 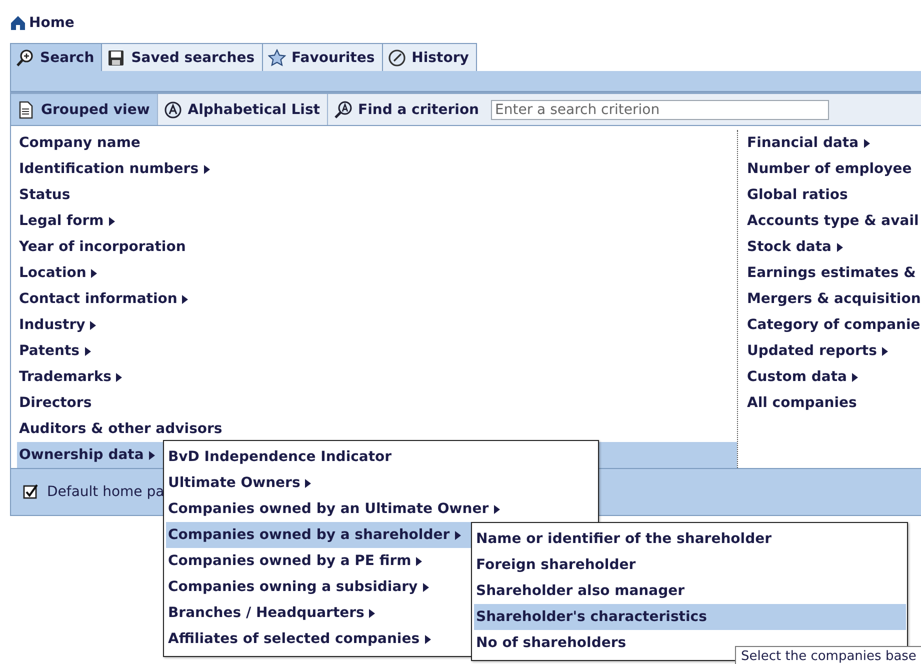 I want to click on menu-item: Companies owning a subsidiary, so click(x=299, y=587).